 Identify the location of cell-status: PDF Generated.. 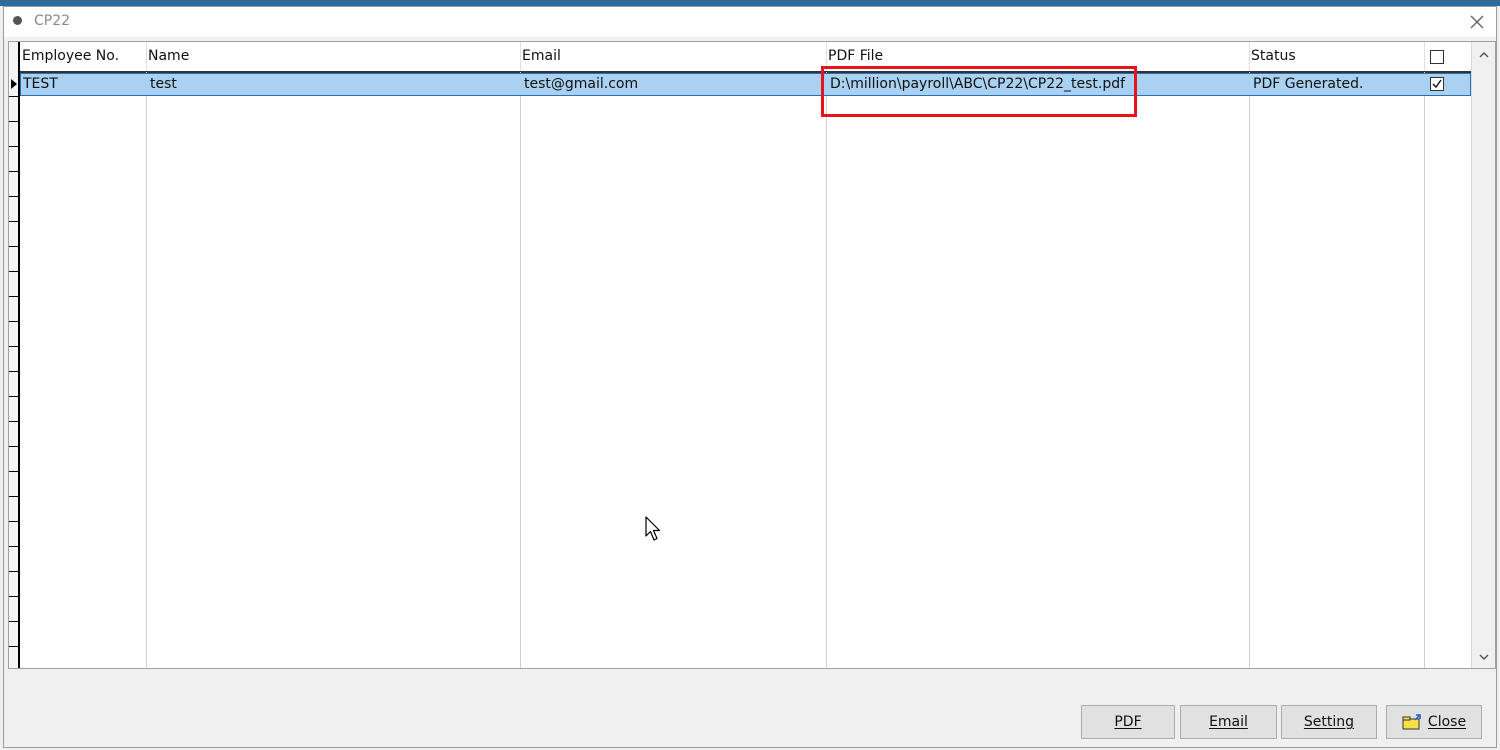
(1337, 84).